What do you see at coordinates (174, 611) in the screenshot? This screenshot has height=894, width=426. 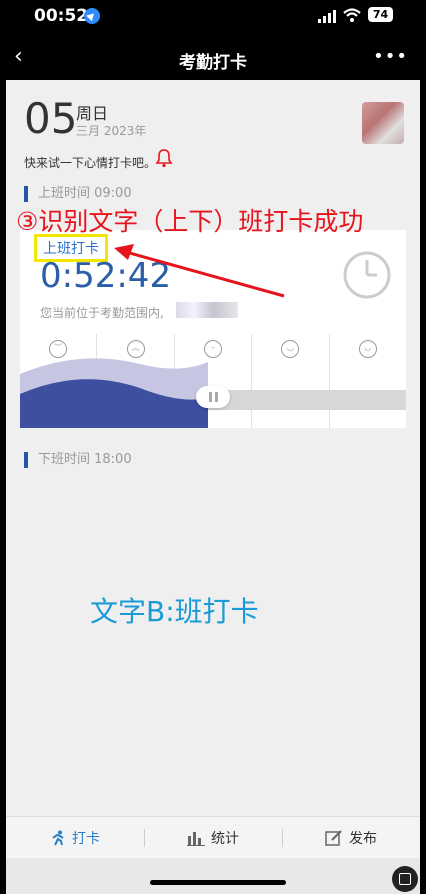 I see `label-text-b: 文字B:班打卡` at bounding box center [174, 611].